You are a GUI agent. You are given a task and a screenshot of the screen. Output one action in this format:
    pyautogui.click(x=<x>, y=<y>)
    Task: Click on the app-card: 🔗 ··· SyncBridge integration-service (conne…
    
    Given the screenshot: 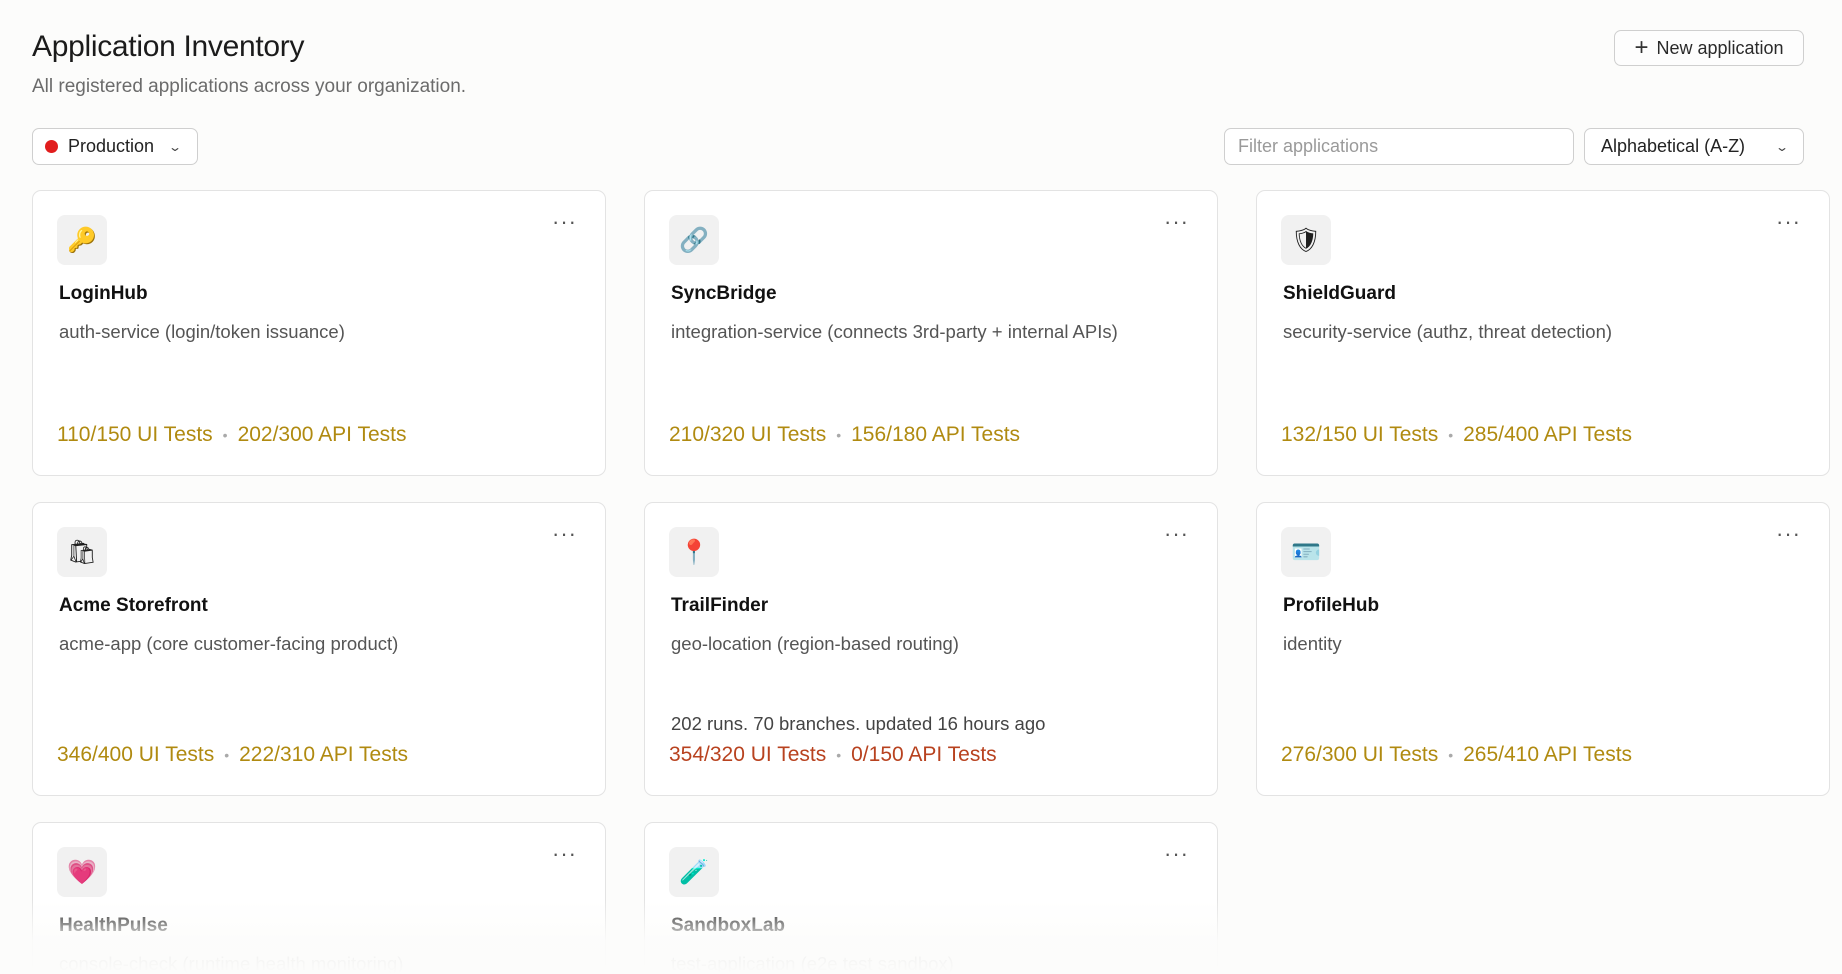 What is the action you would take?
    pyautogui.click(x=931, y=333)
    